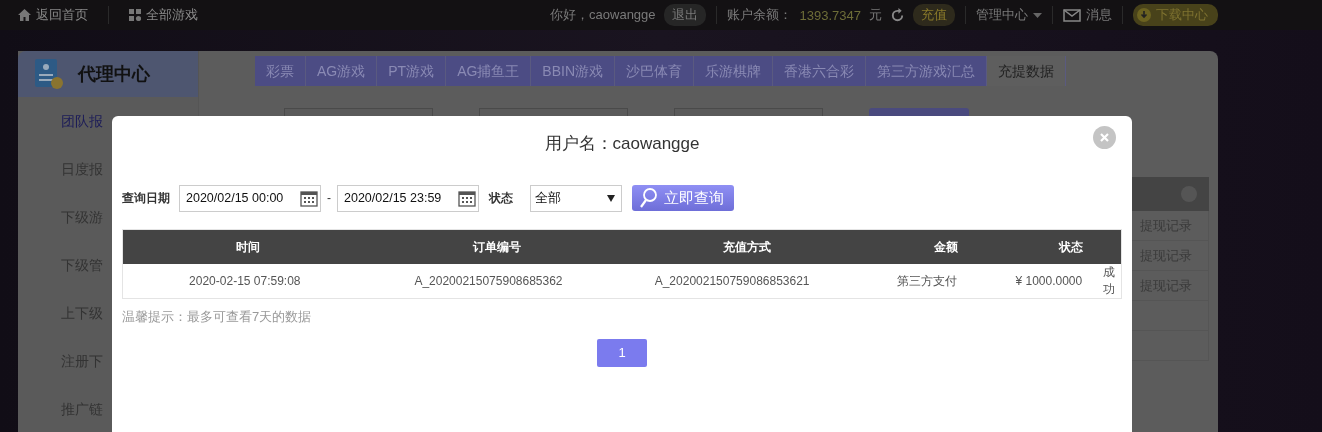 Image resolution: width=1322 pixels, height=432 pixels. I want to click on id-card-icon, so click(49, 74).